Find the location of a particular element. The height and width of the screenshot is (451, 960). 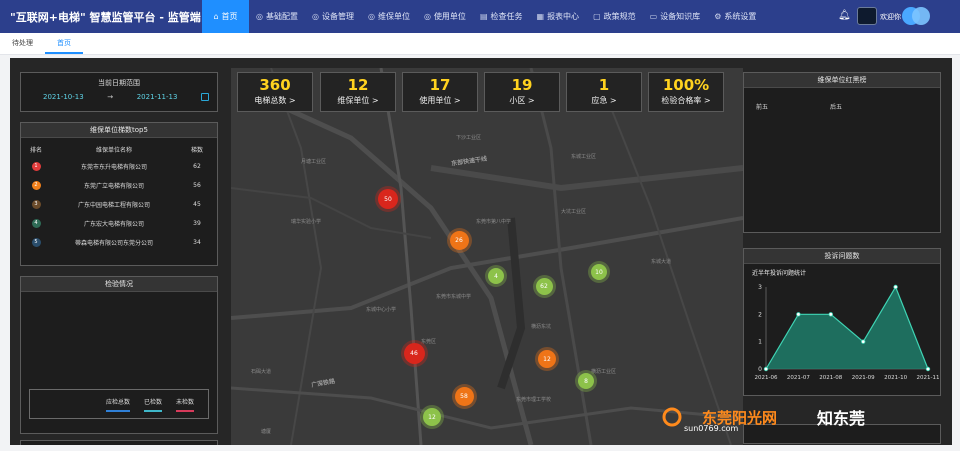

nav-policy: ▢ 政策规范 is located at coordinates (614, 16).